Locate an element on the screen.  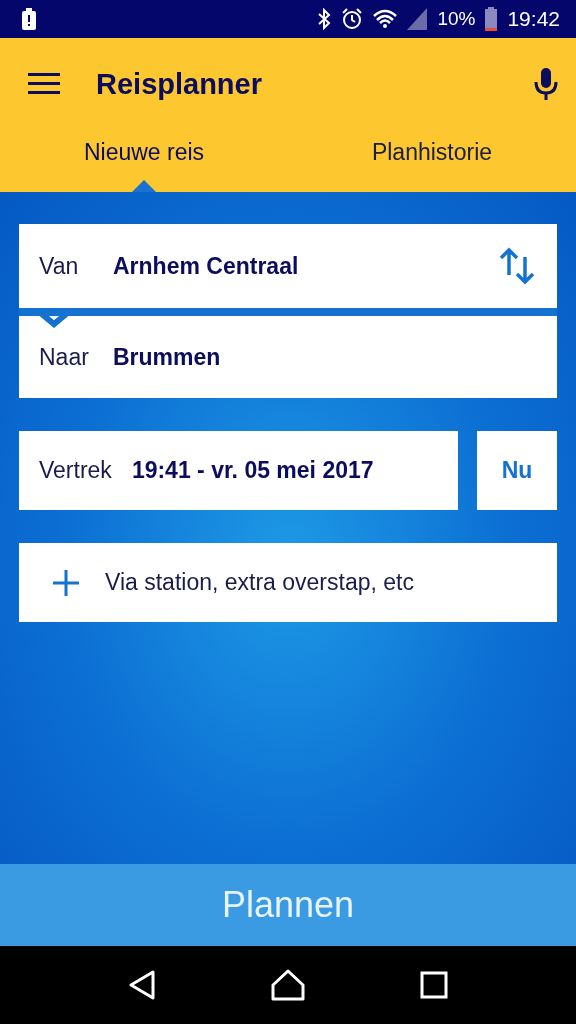
from-label: Van is located at coordinates (59, 266).